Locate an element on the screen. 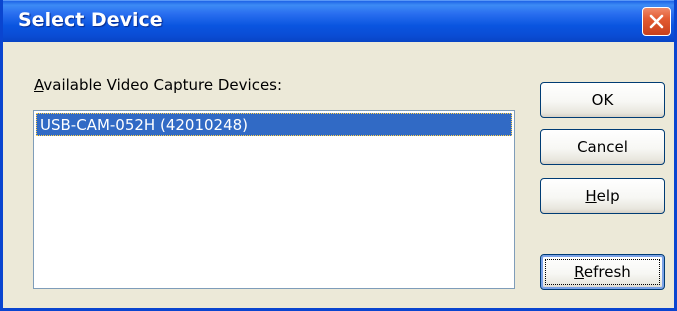 The image size is (677, 311). close-button is located at coordinates (656, 21).